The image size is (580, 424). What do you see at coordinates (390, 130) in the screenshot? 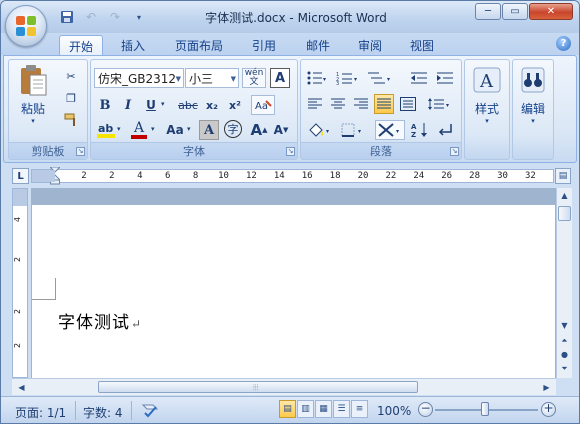
I see `chinese-layout-button: ▾` at bounding box center [390, 130].